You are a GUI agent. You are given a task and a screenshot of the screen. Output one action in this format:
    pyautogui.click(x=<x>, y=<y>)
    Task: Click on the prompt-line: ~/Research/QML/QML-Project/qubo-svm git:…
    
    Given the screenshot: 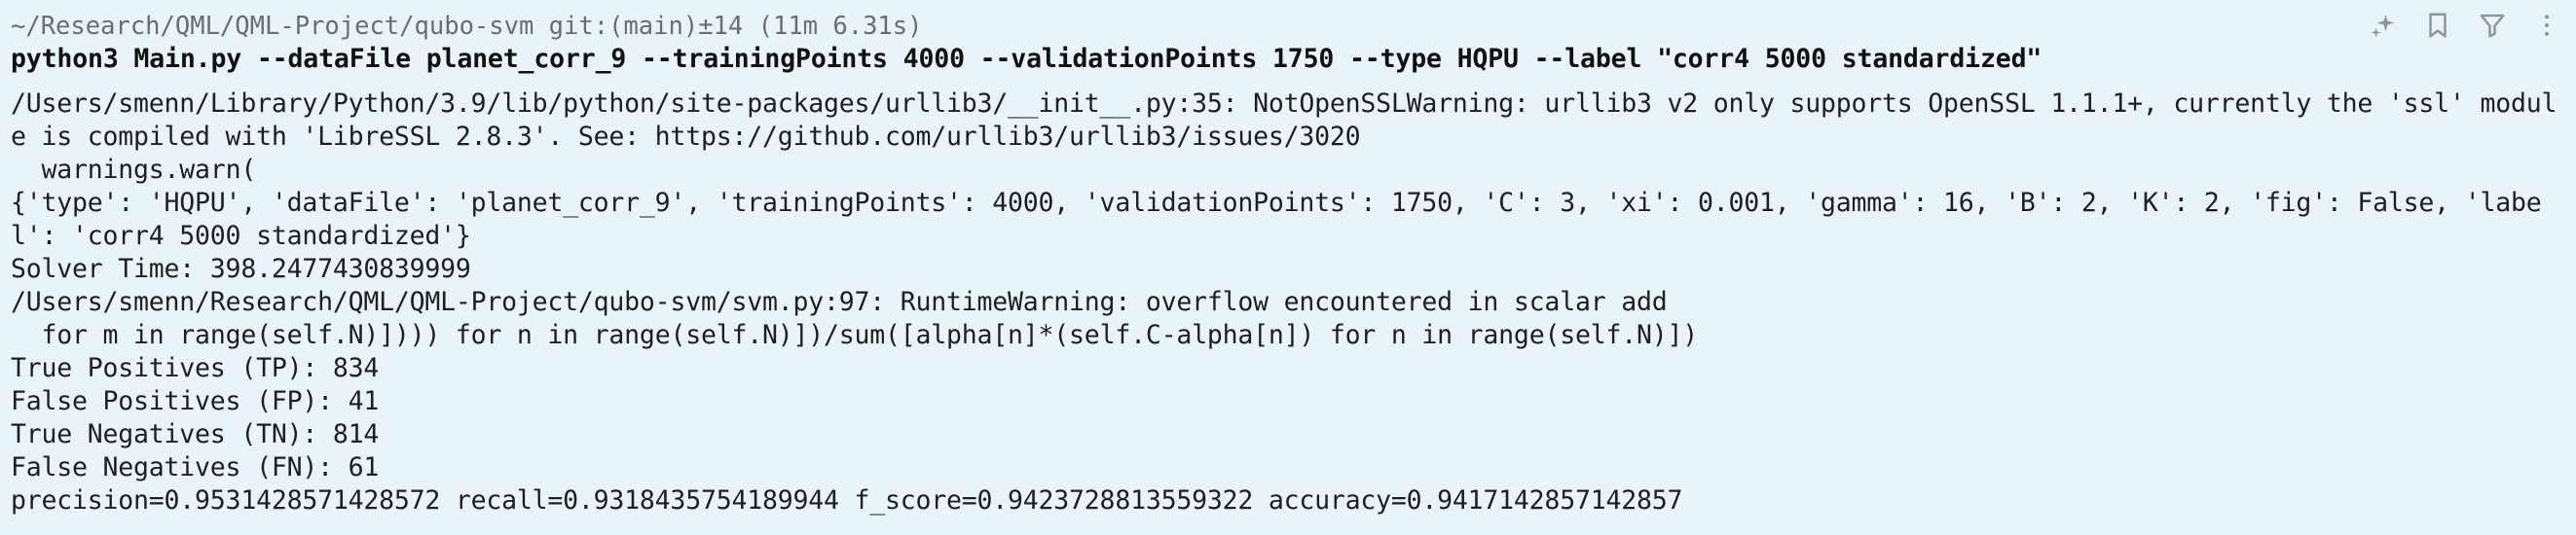 What is the action you would take?
    pyautogui.click(x=467, y=26)
    